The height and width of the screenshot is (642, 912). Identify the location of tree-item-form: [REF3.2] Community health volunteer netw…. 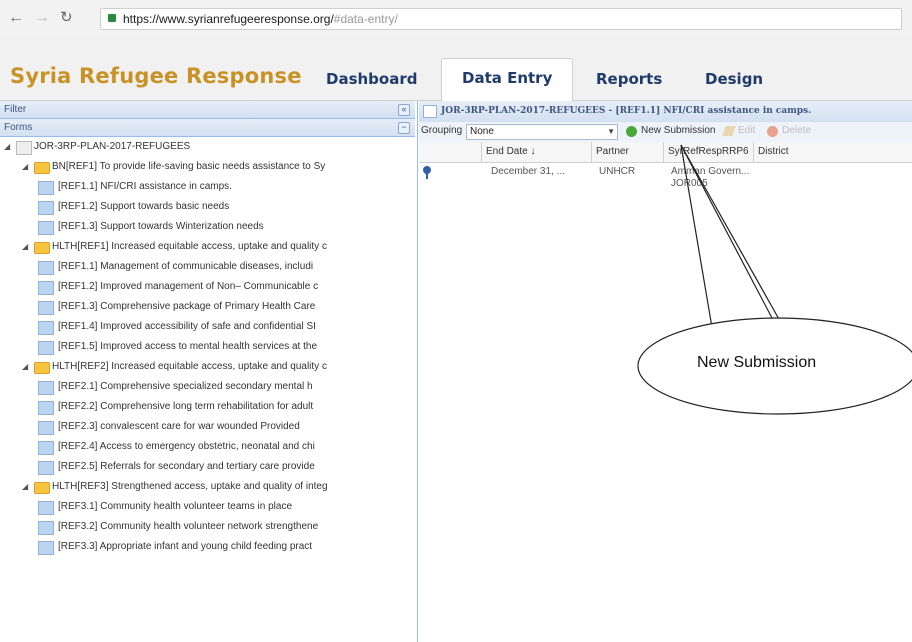
(207, 527).